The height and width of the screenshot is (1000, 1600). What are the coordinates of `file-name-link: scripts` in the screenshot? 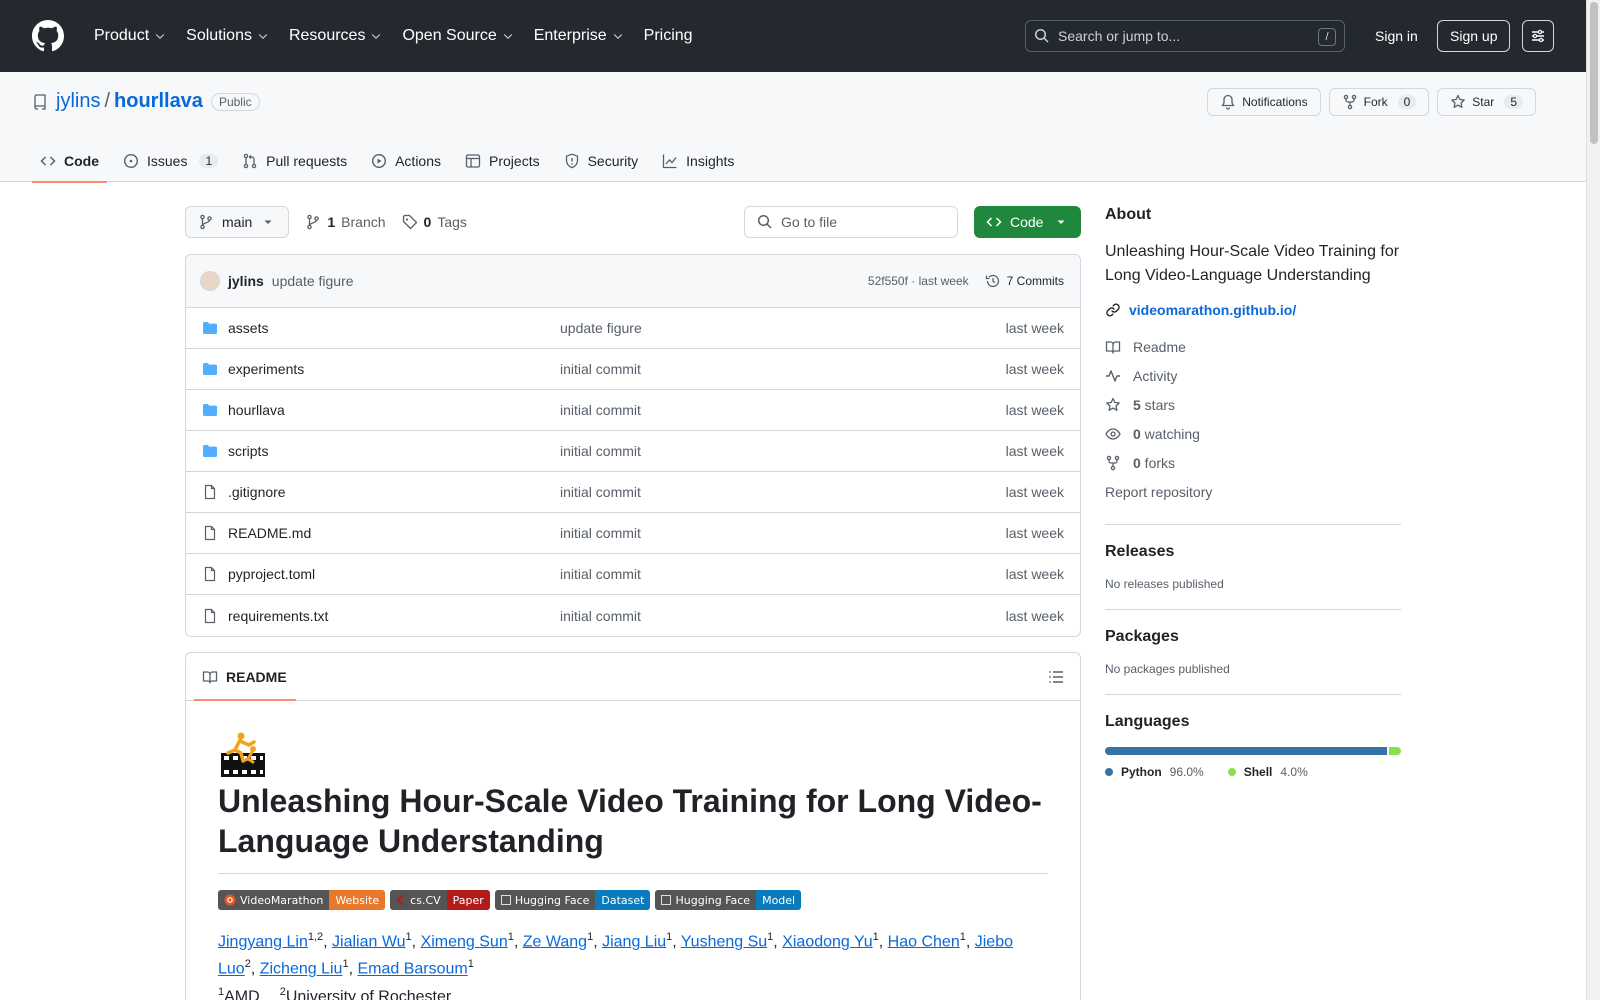 It's located at (394, 451).